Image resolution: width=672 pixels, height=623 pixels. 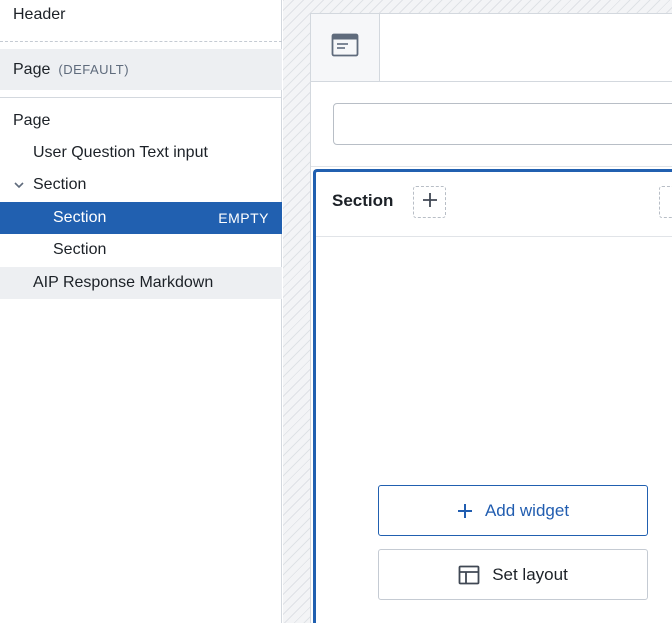 I want to click on add-widget-button: Add widget, so click(x=513, y=510).